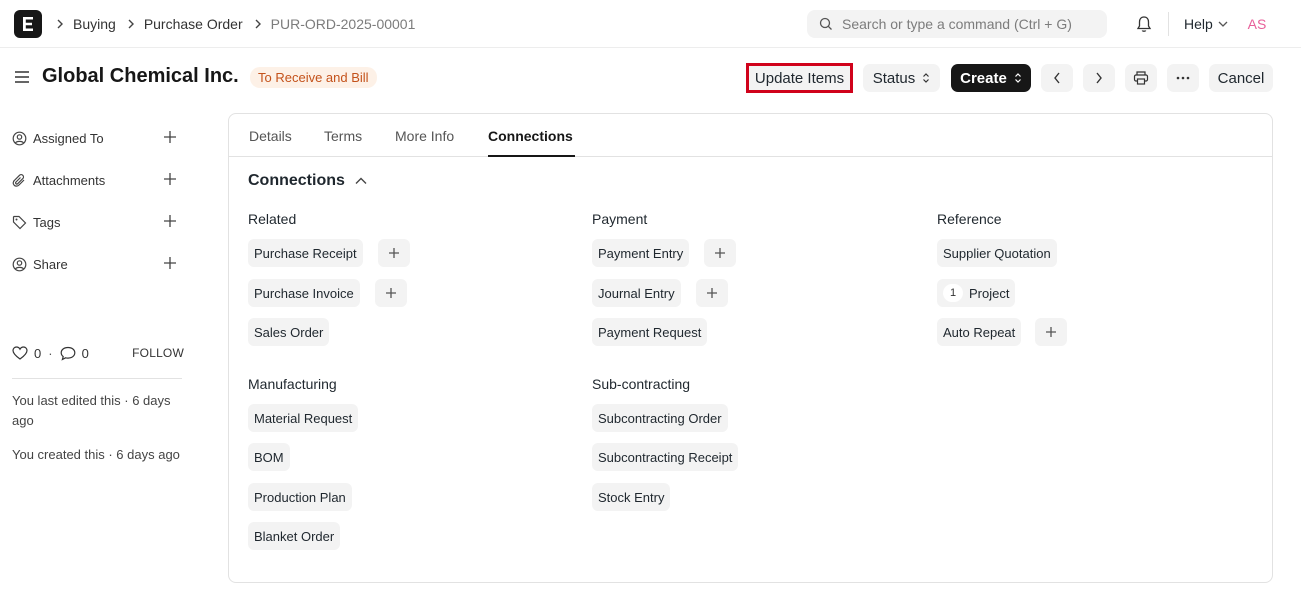  What do you see at coordinates (300, 497) in the screenshot?
I see `link-production-plan: Production Plan` at bounding box center [300, 497].